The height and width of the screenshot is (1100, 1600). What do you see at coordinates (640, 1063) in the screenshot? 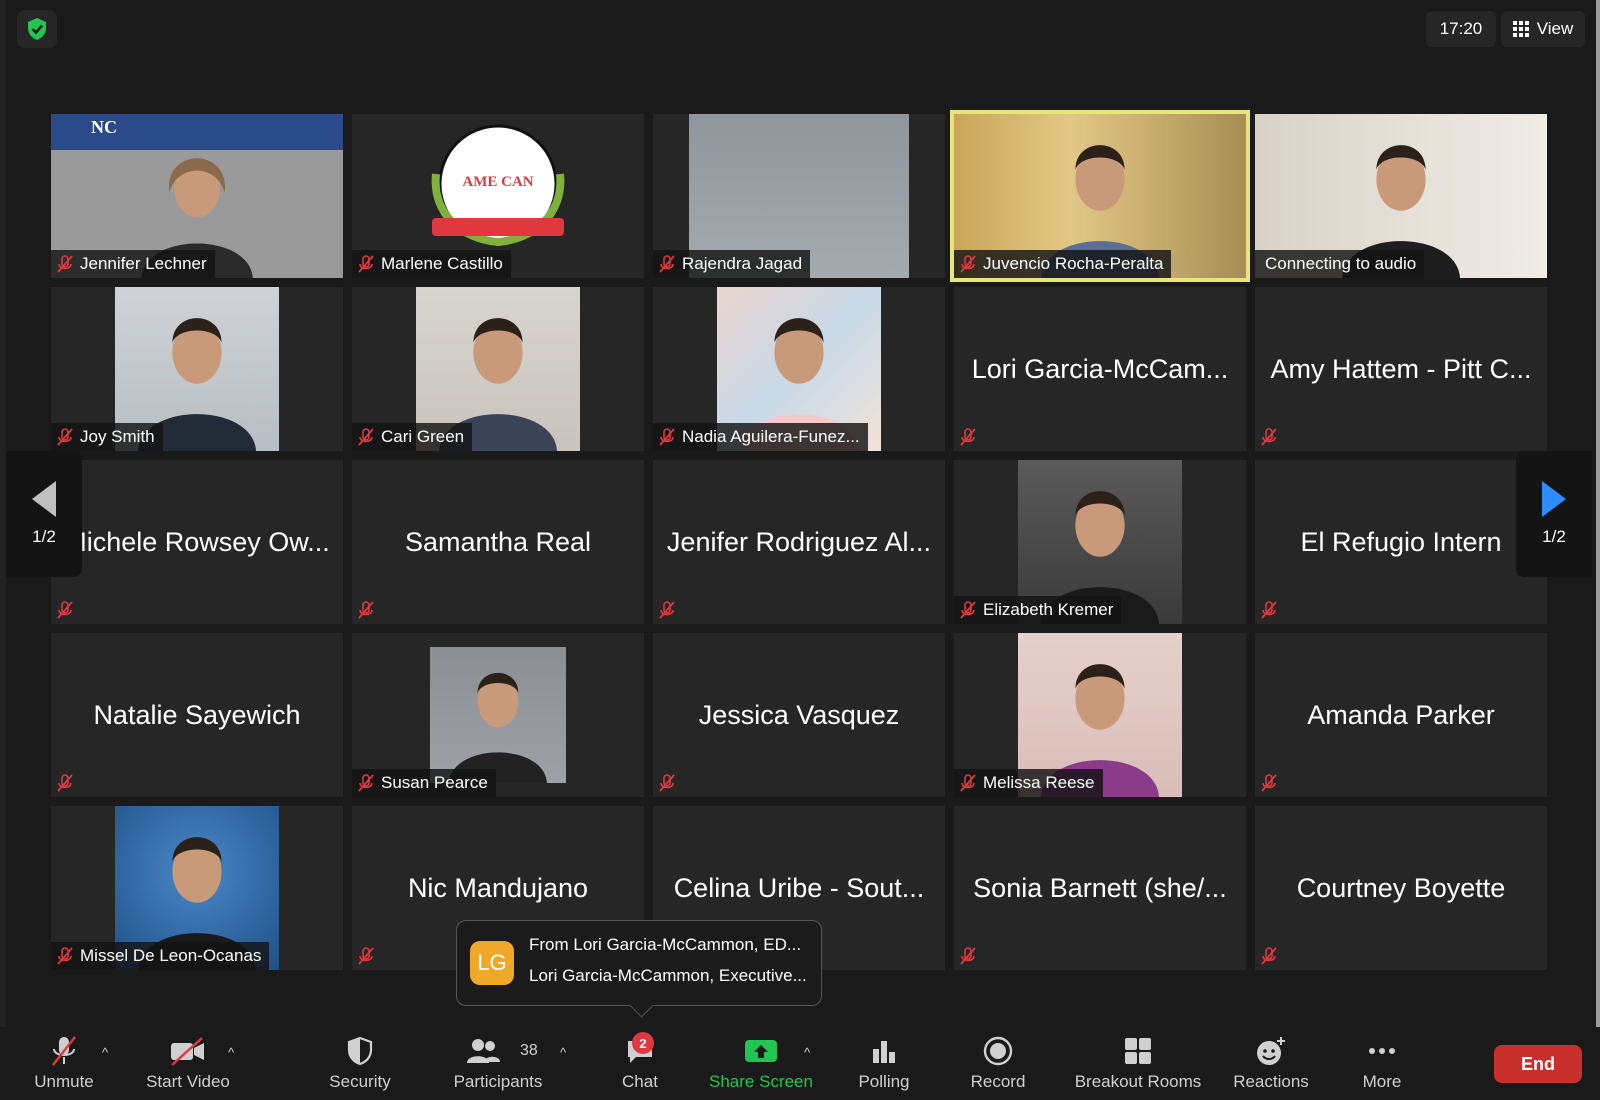
I see `chat-button: 2 Chat` at bounding box center [640, 1063].